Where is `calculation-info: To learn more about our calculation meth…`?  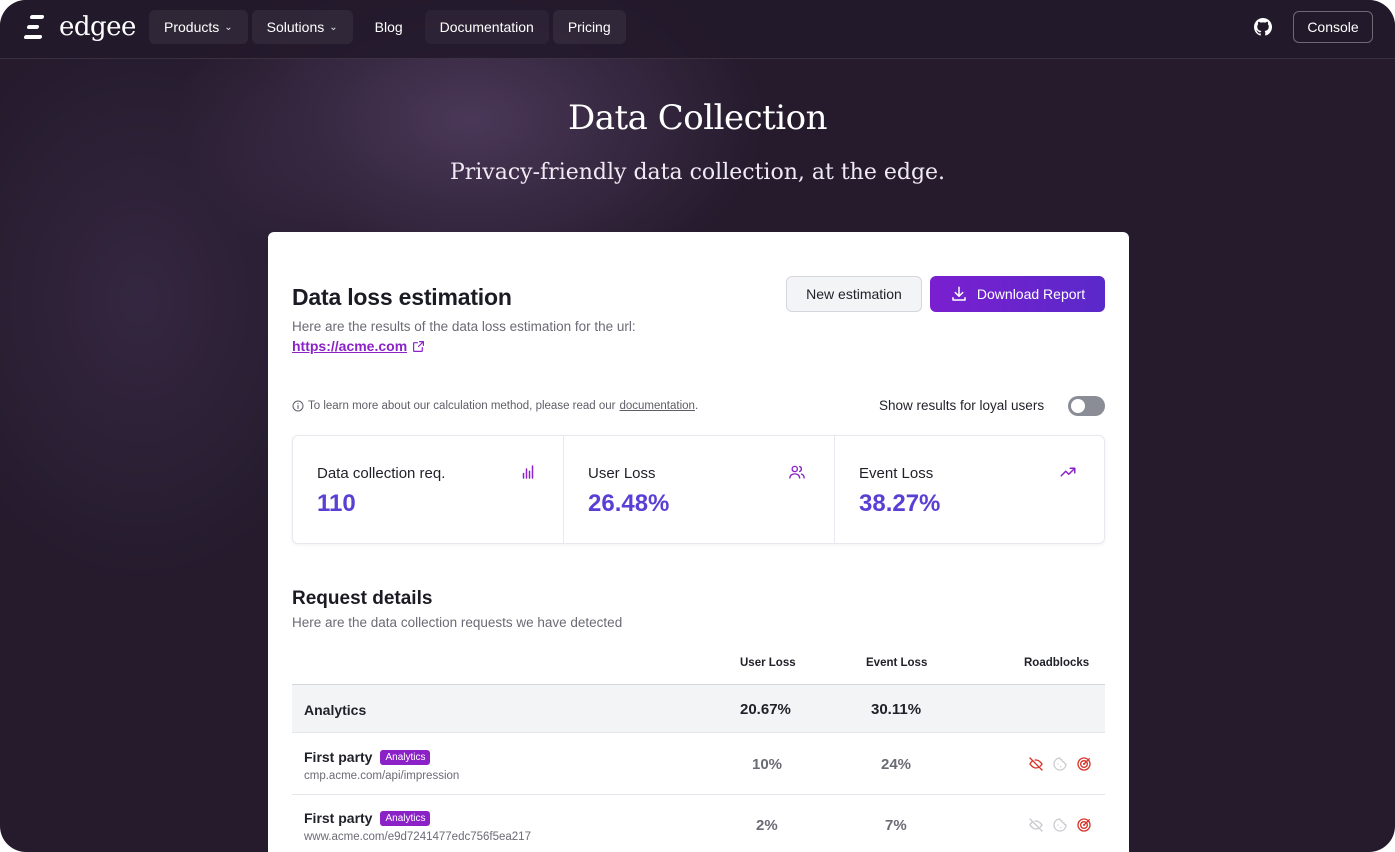
calculation-info: To learn more about our calculation meth… is located at coordinates (495, 406).